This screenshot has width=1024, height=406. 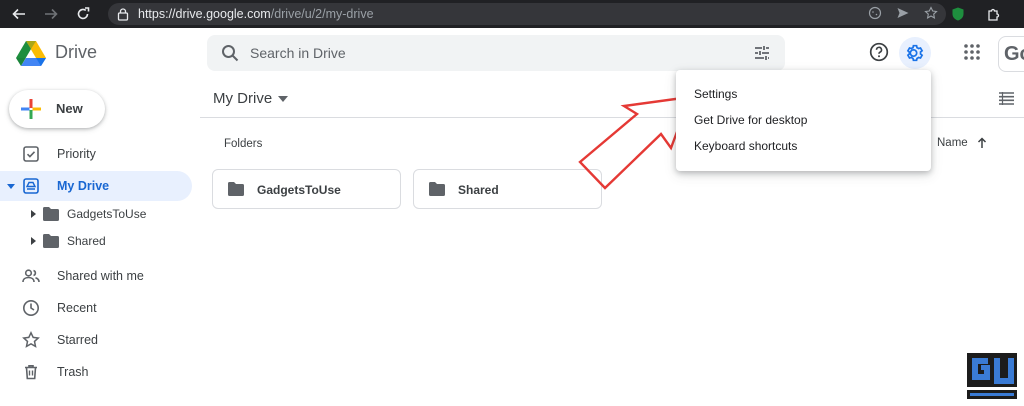 I want to click on page-title: My Drive, so click(x=242, y=98).